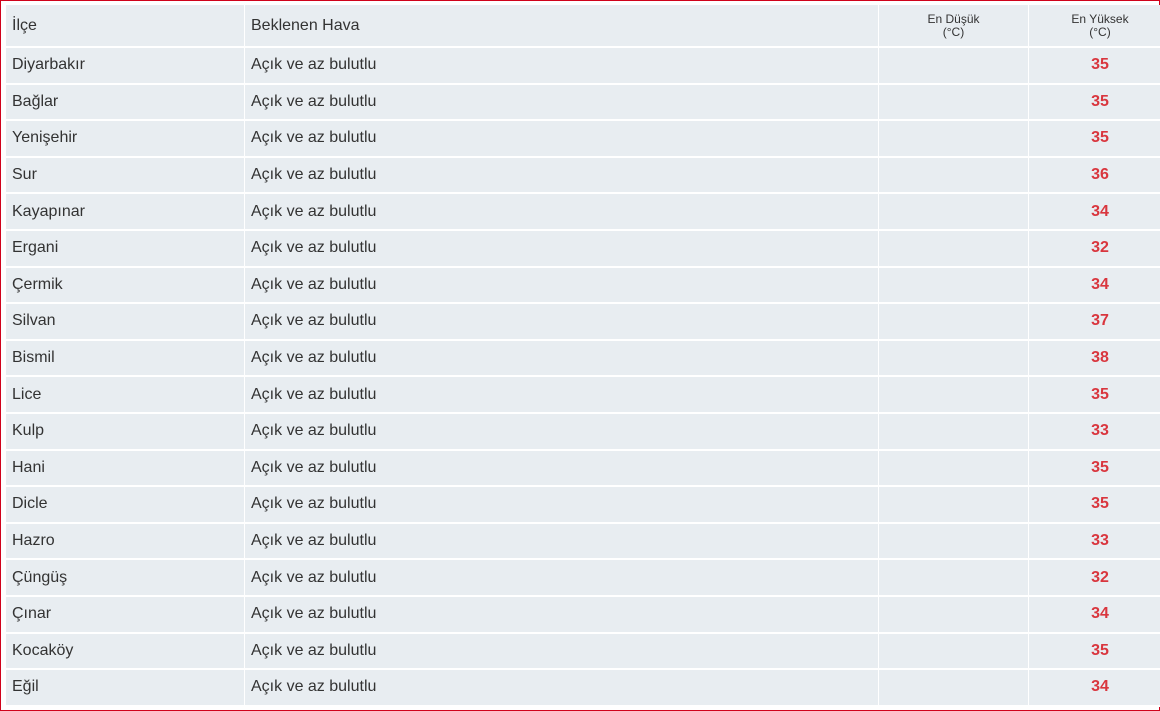 The image size is (1160, 711). Describe the element at coordinates (1094, 359) in the screenshot. I see `max-temp-cell: 38` at that location.